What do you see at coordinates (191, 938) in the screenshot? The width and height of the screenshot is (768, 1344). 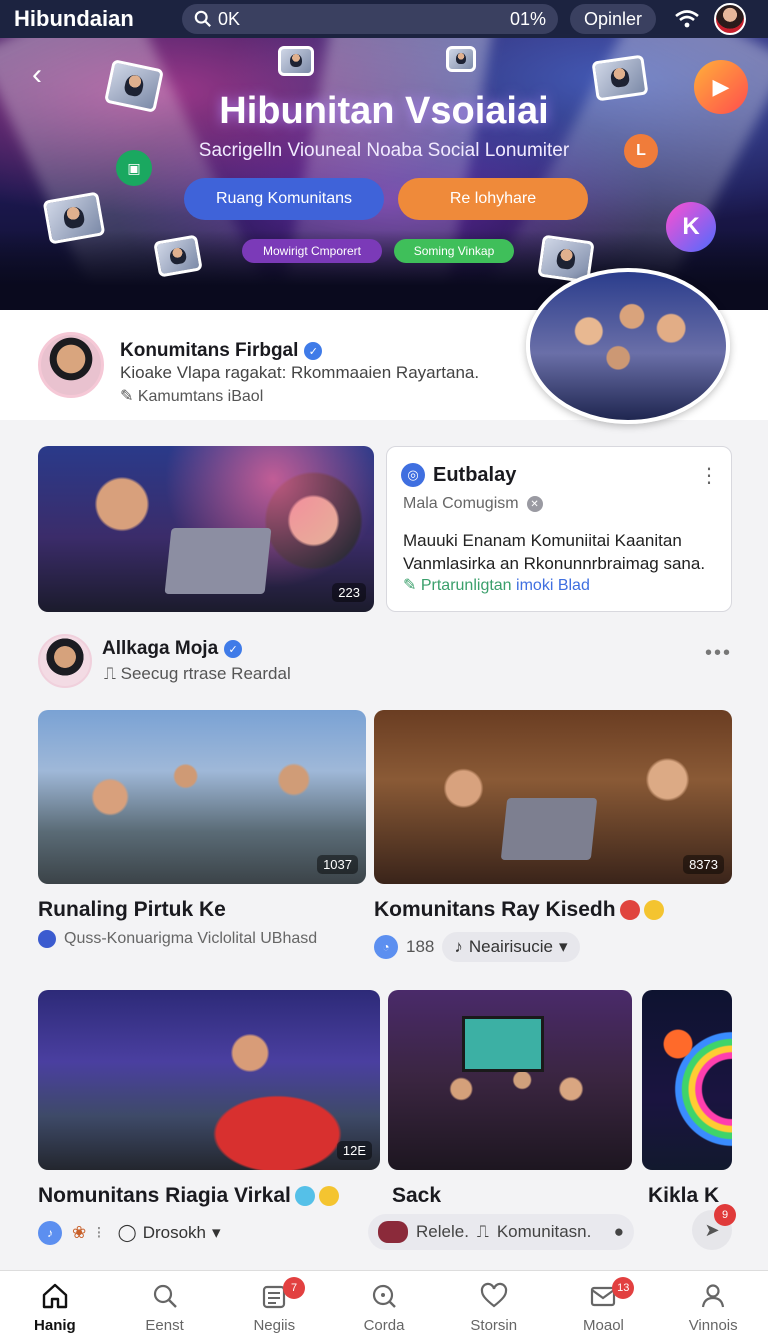 I see `card-subtitle: Quss-Konuarigma Viclolital UBhasd` at bounding box center [191, 938].